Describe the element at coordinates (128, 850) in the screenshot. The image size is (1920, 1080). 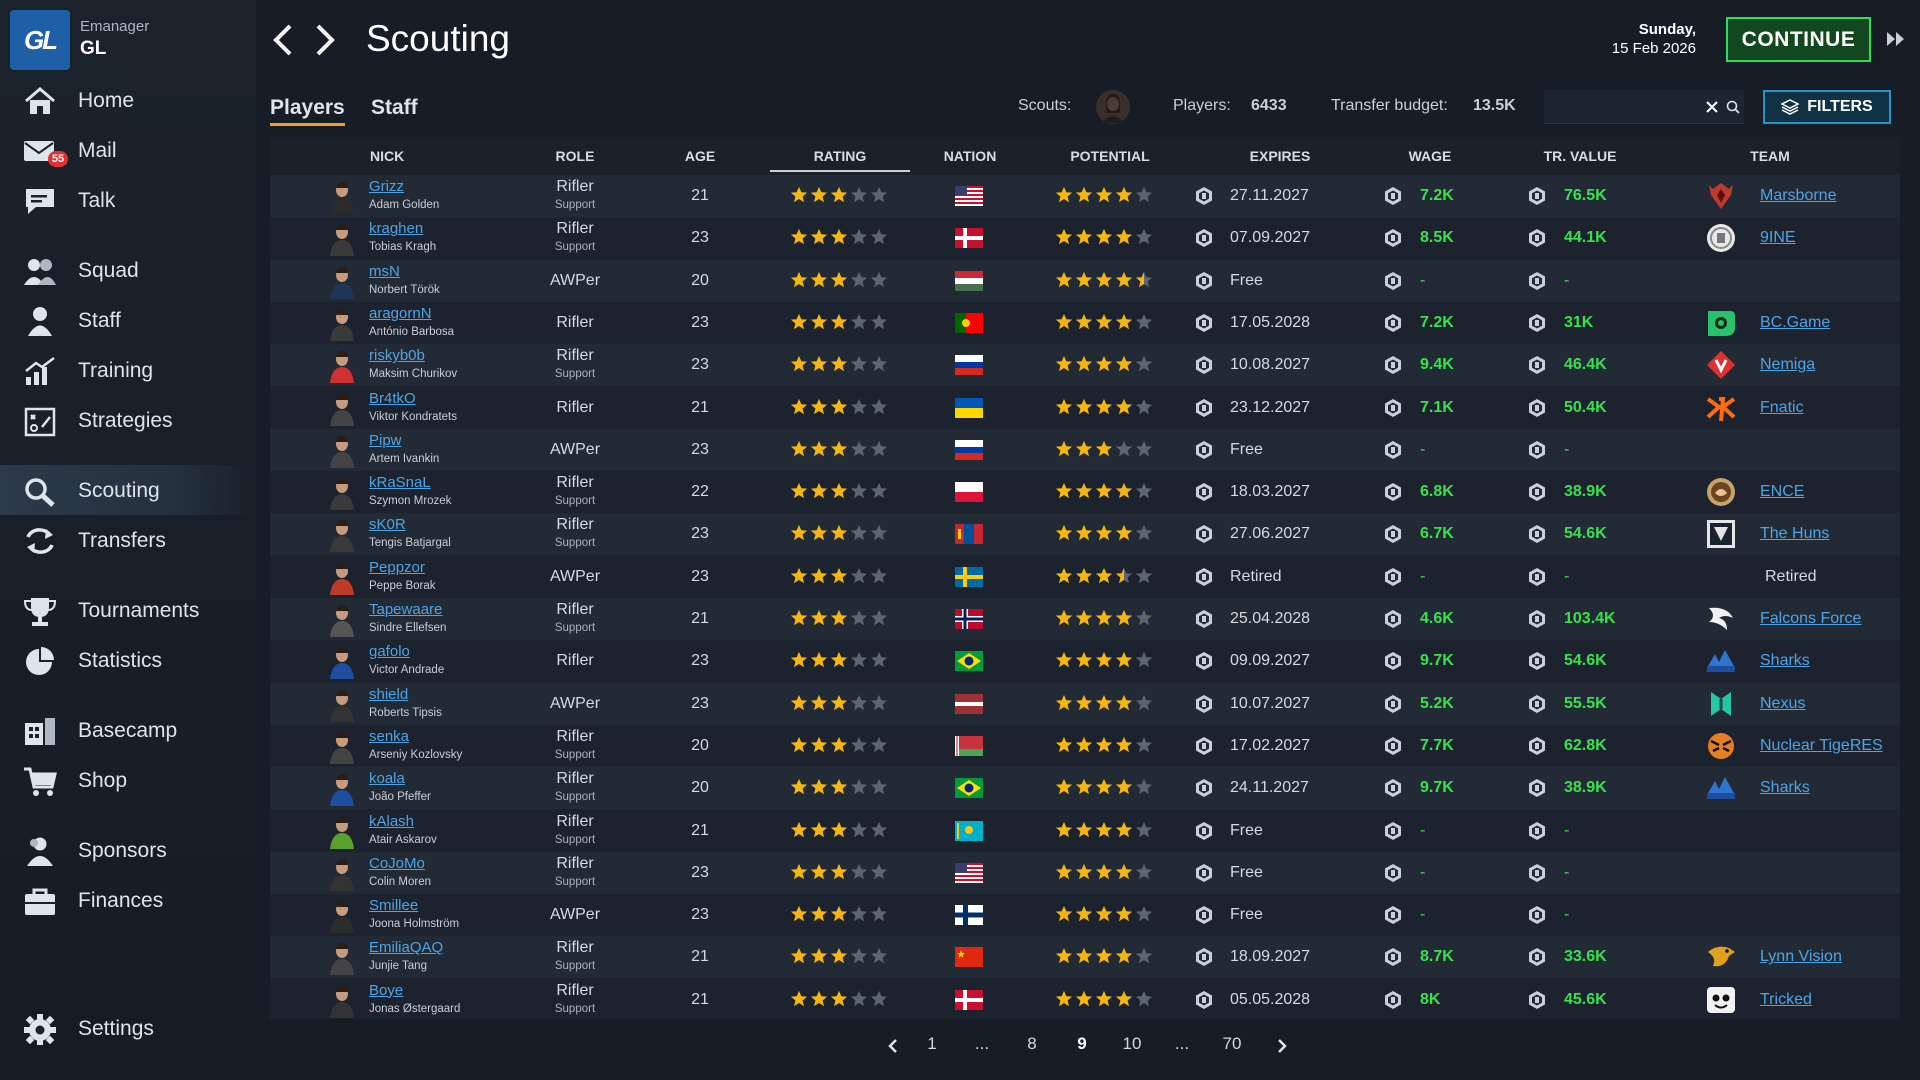
I see `sidebar-item-sponsors: Sponsors` at that location.